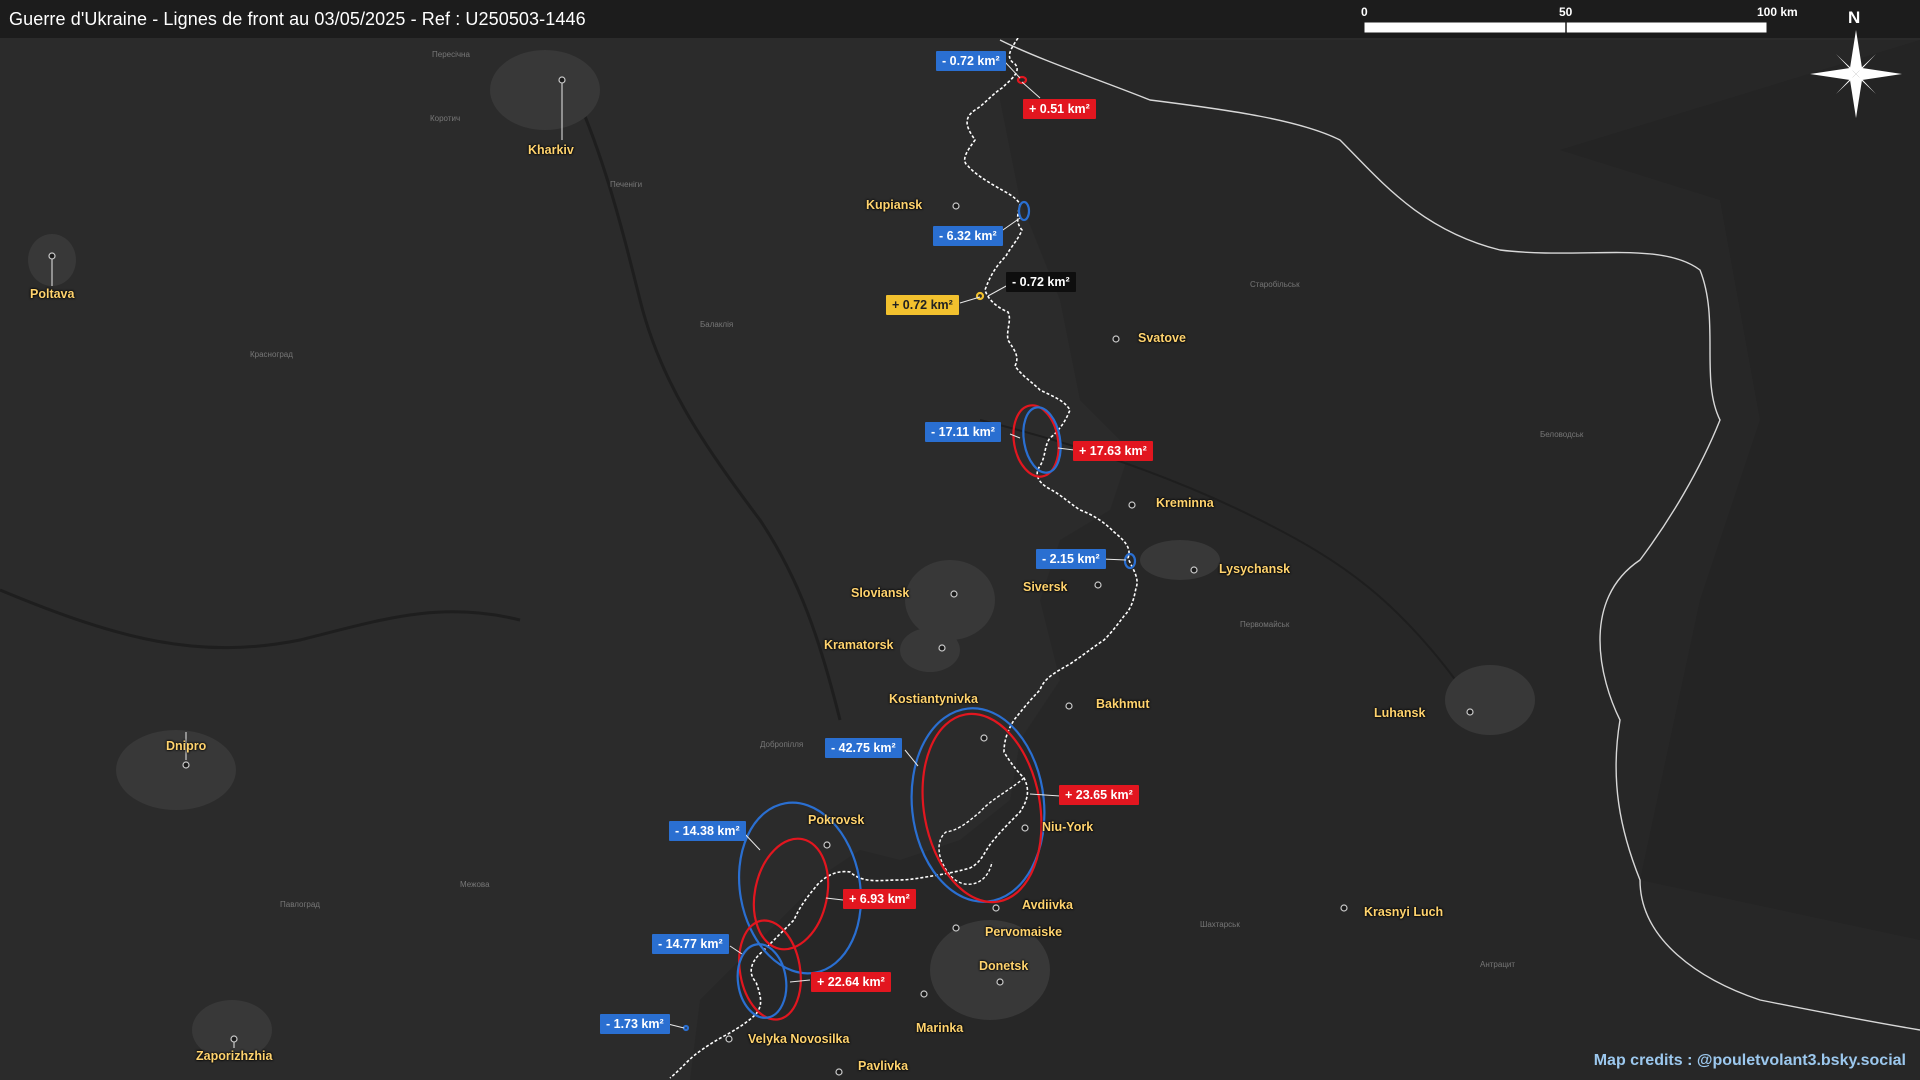 The image size is (1920, 1080). What do you see at coordinates (883, 1066) in the screenshot?
I see `city-label-pavlivka: Pavlivka` at bounding box center [883, 1066].